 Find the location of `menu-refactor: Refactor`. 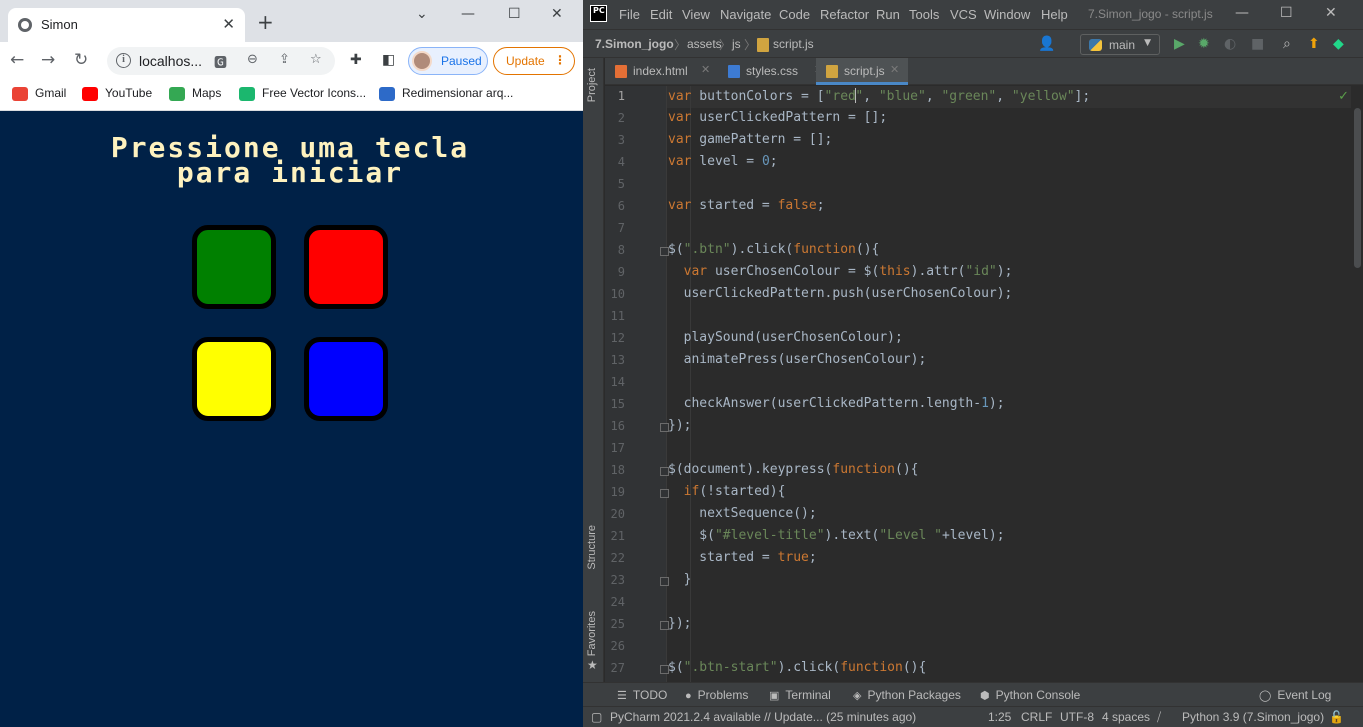

menu-refactor: Refactor is located at coordinates (844, 14).